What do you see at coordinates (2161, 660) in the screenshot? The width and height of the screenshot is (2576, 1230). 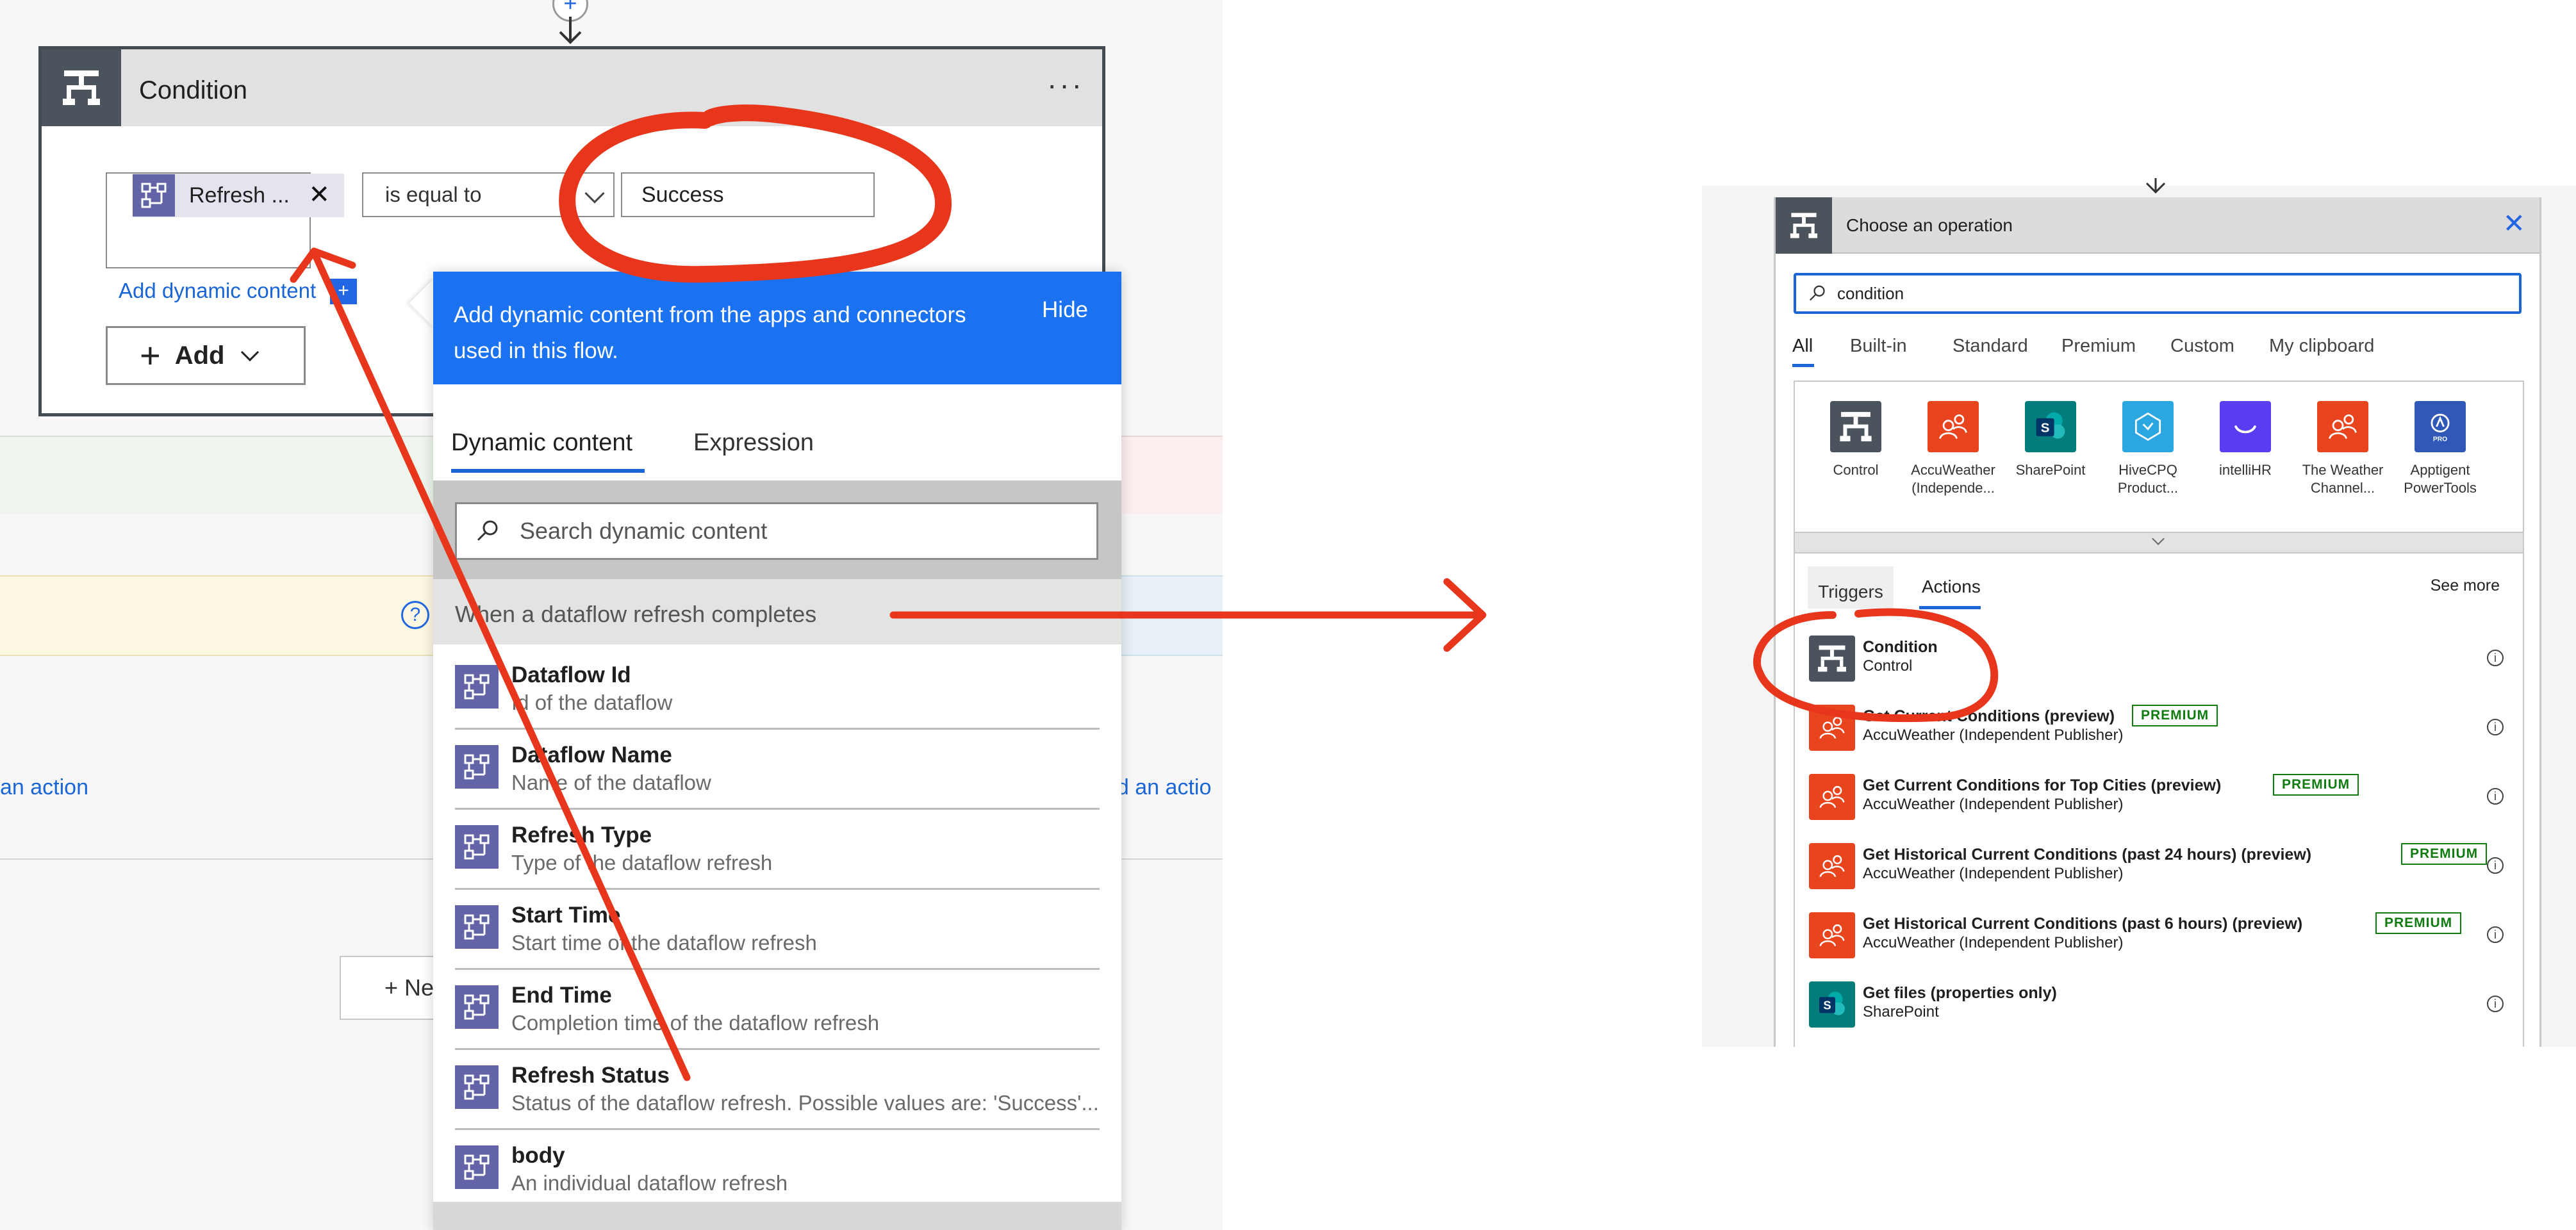 I see `operation-result-item: Condition Control i` at bounding box center [2161, 660].